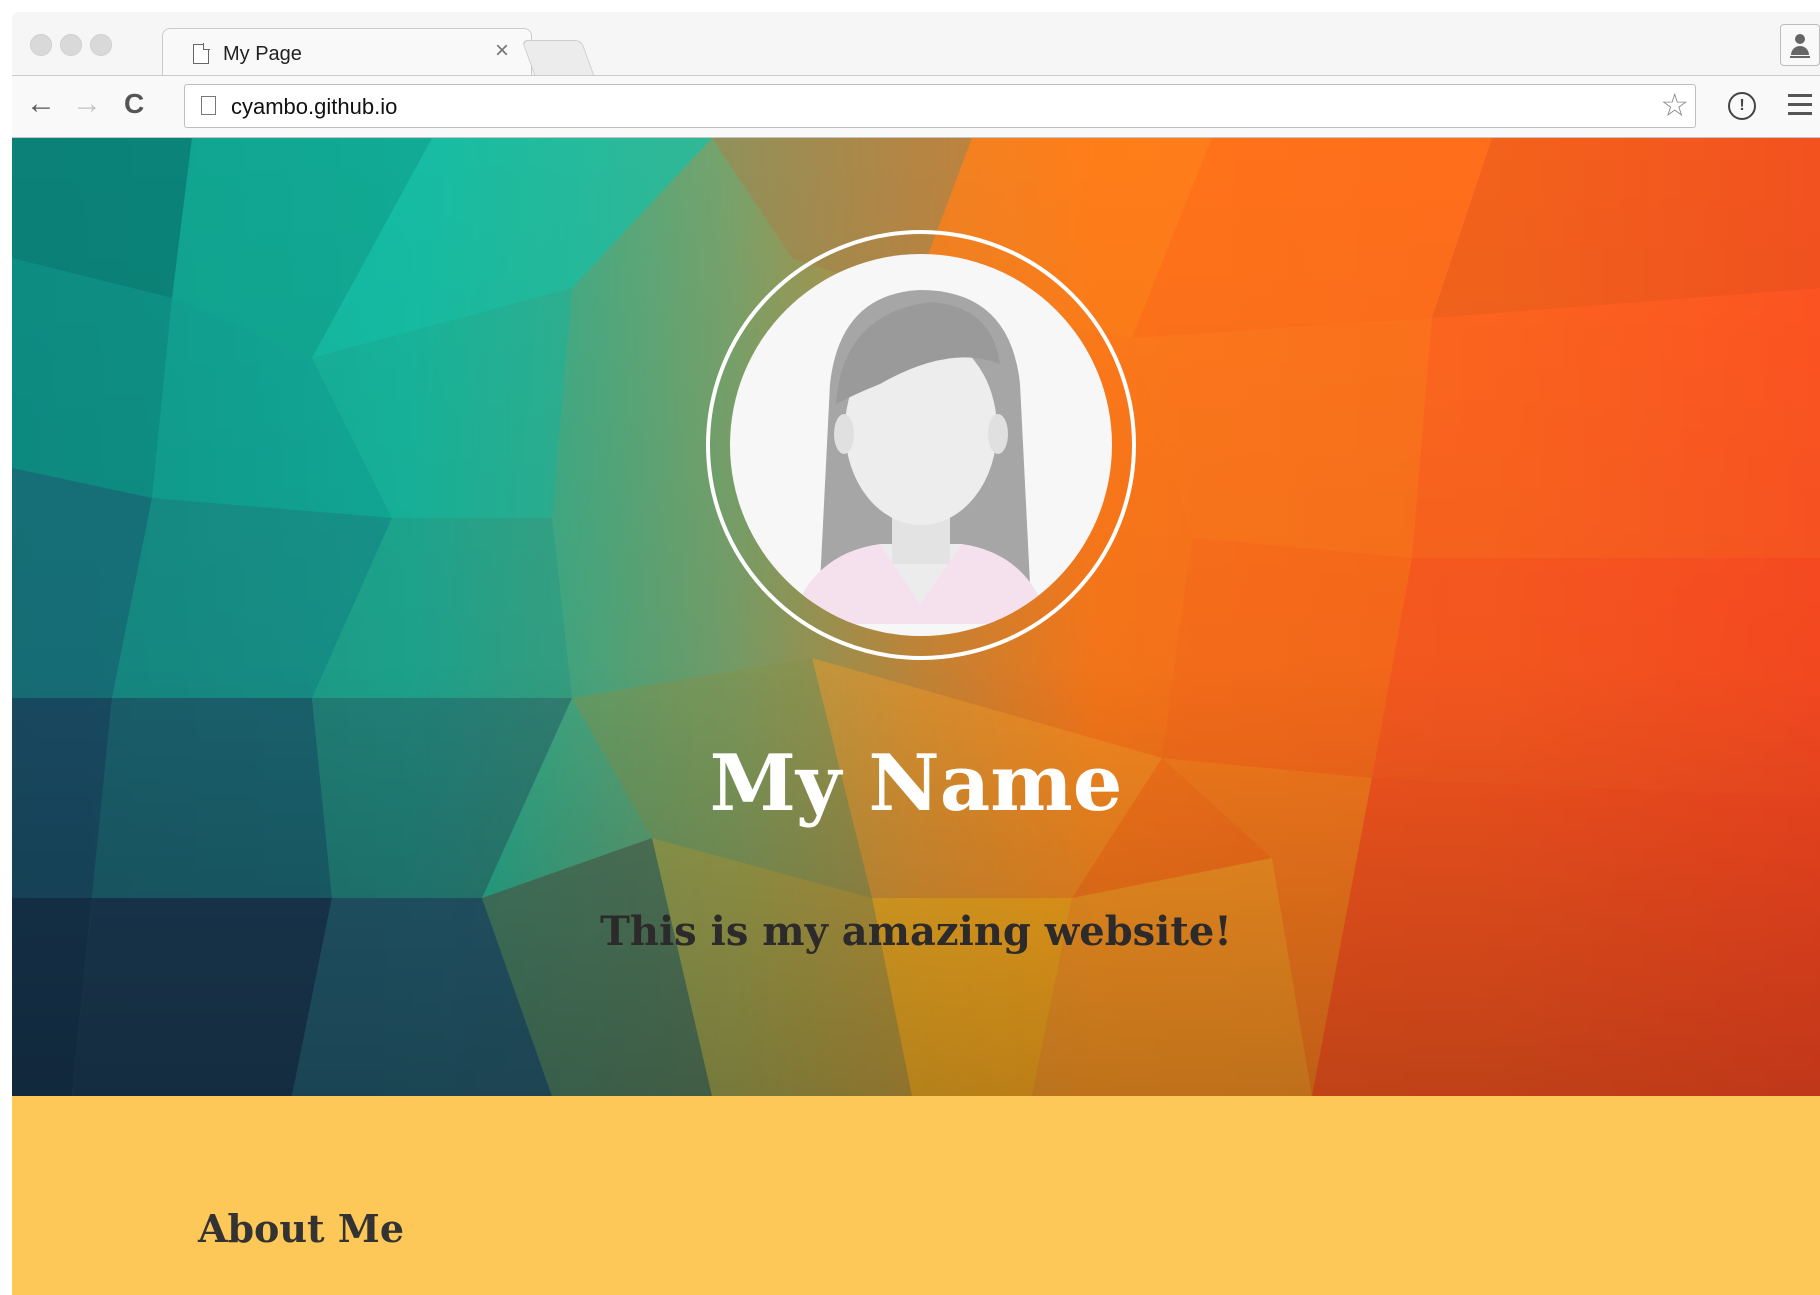 This screenshot has height=1295, width=1820. Describe the element at coordinates (1674, 105) in the screenshot. I see `star-icon: ☆` at that location.